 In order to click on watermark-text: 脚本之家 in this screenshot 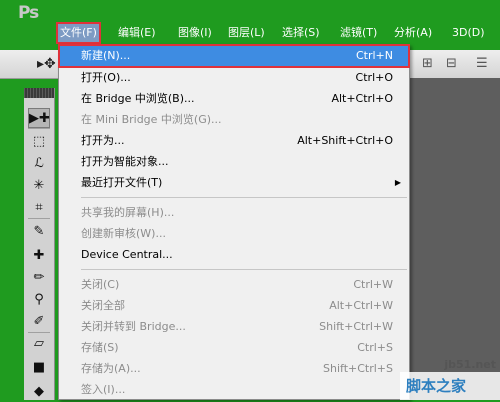, I will do `click(450, 386)`.